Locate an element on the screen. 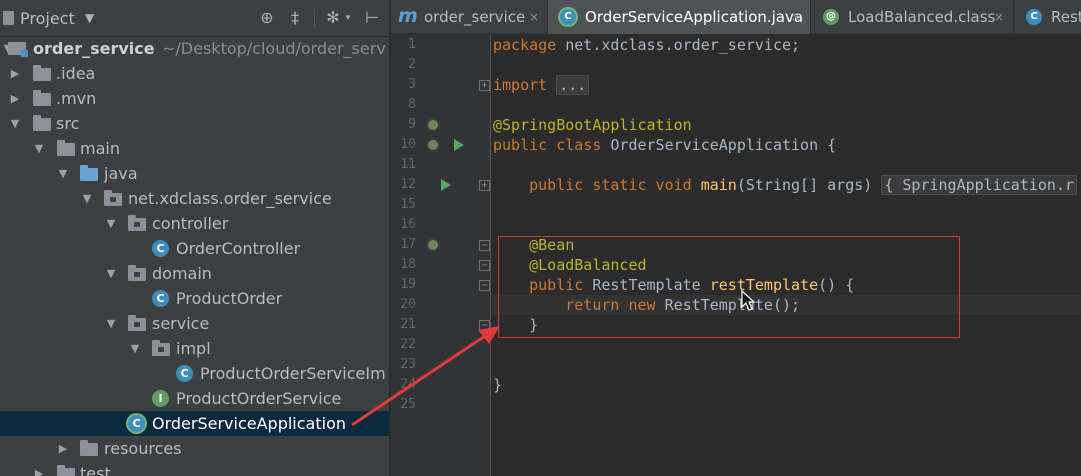 This screenshot has height=476, width=1081. tree-item-order-service-application: C OrderServiceApplication is located at coordinates (194, 423).